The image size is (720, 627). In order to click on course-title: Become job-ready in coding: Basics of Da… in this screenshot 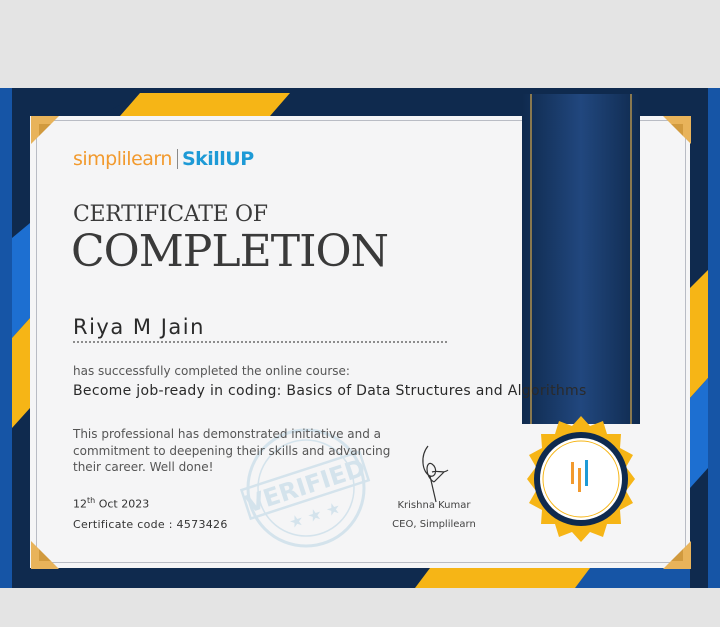, I will do `click(330, 391)`.